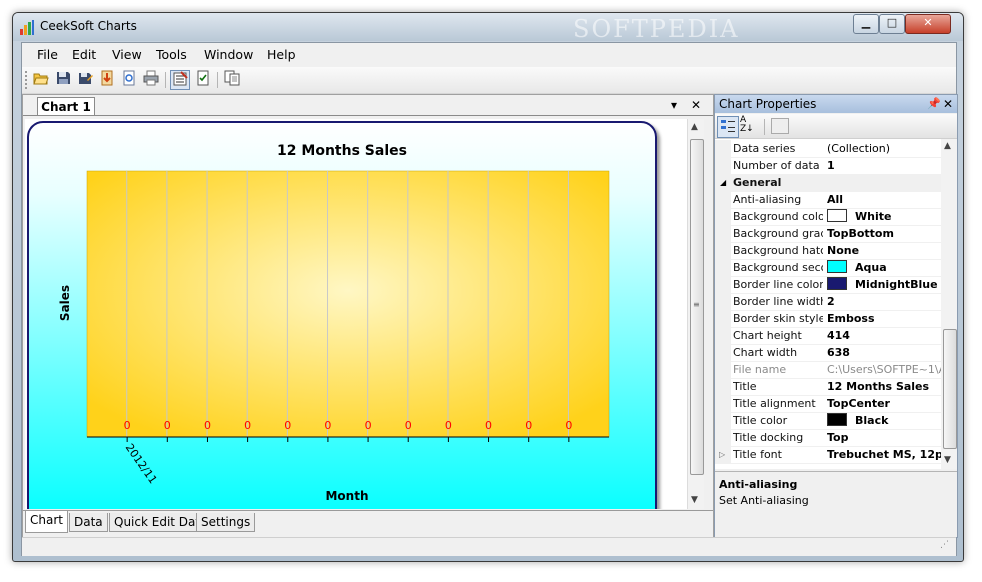  Describe the element at coordinates (27, 80) in the screenshot. I see `toolbar-grip` at that location.